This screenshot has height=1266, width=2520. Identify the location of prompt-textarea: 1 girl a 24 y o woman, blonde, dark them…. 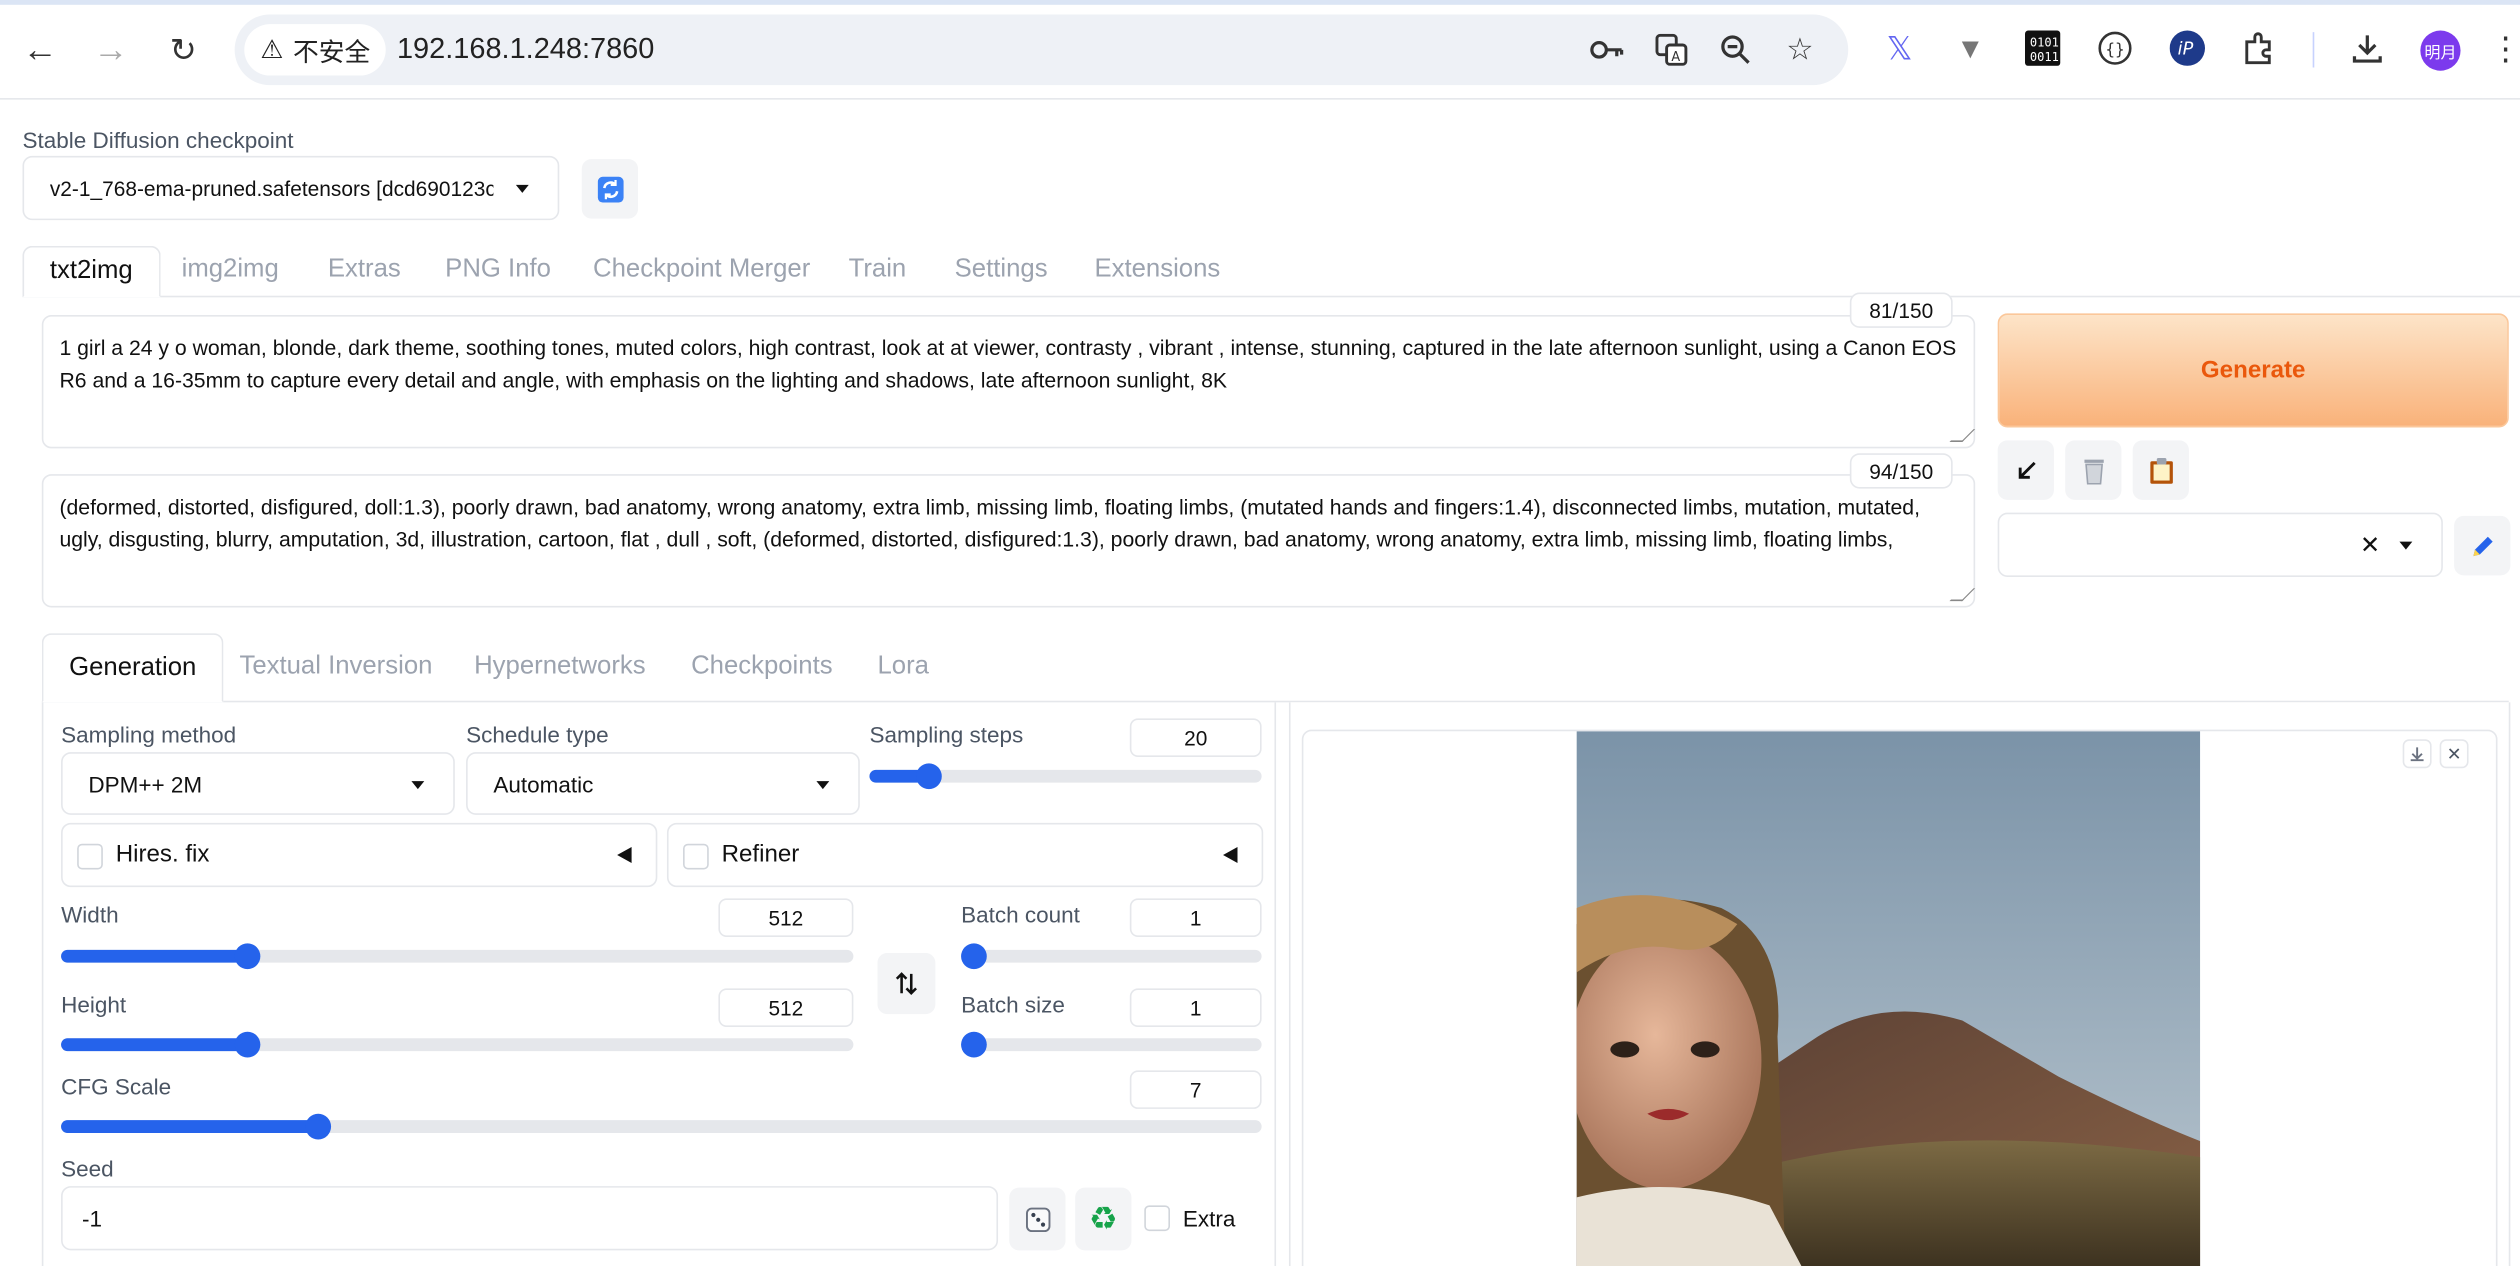
(1008, 382).